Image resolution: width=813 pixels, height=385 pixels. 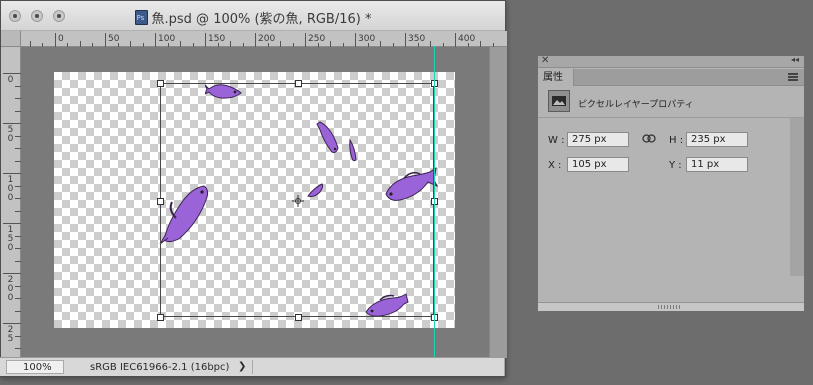 I want to click on close-icon: ✕, so click(x=545, y=60).